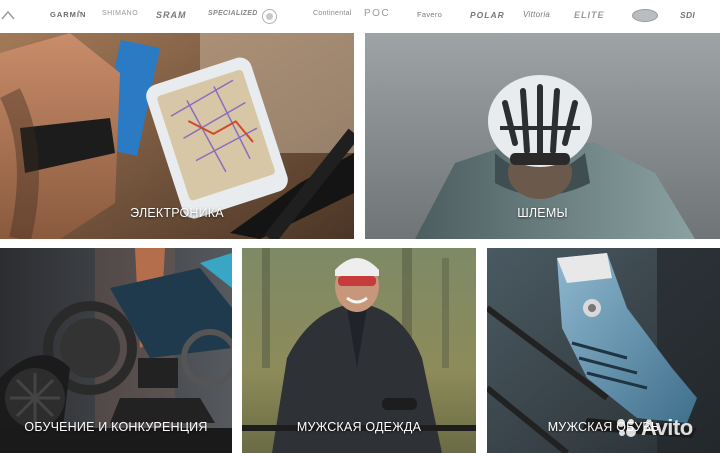 This screenshot has width=720, height=453. What do you see at coordinates (687, 17) in the screenshot?
I see `brand-sdi: SDI` at bounding box center [687, 17].